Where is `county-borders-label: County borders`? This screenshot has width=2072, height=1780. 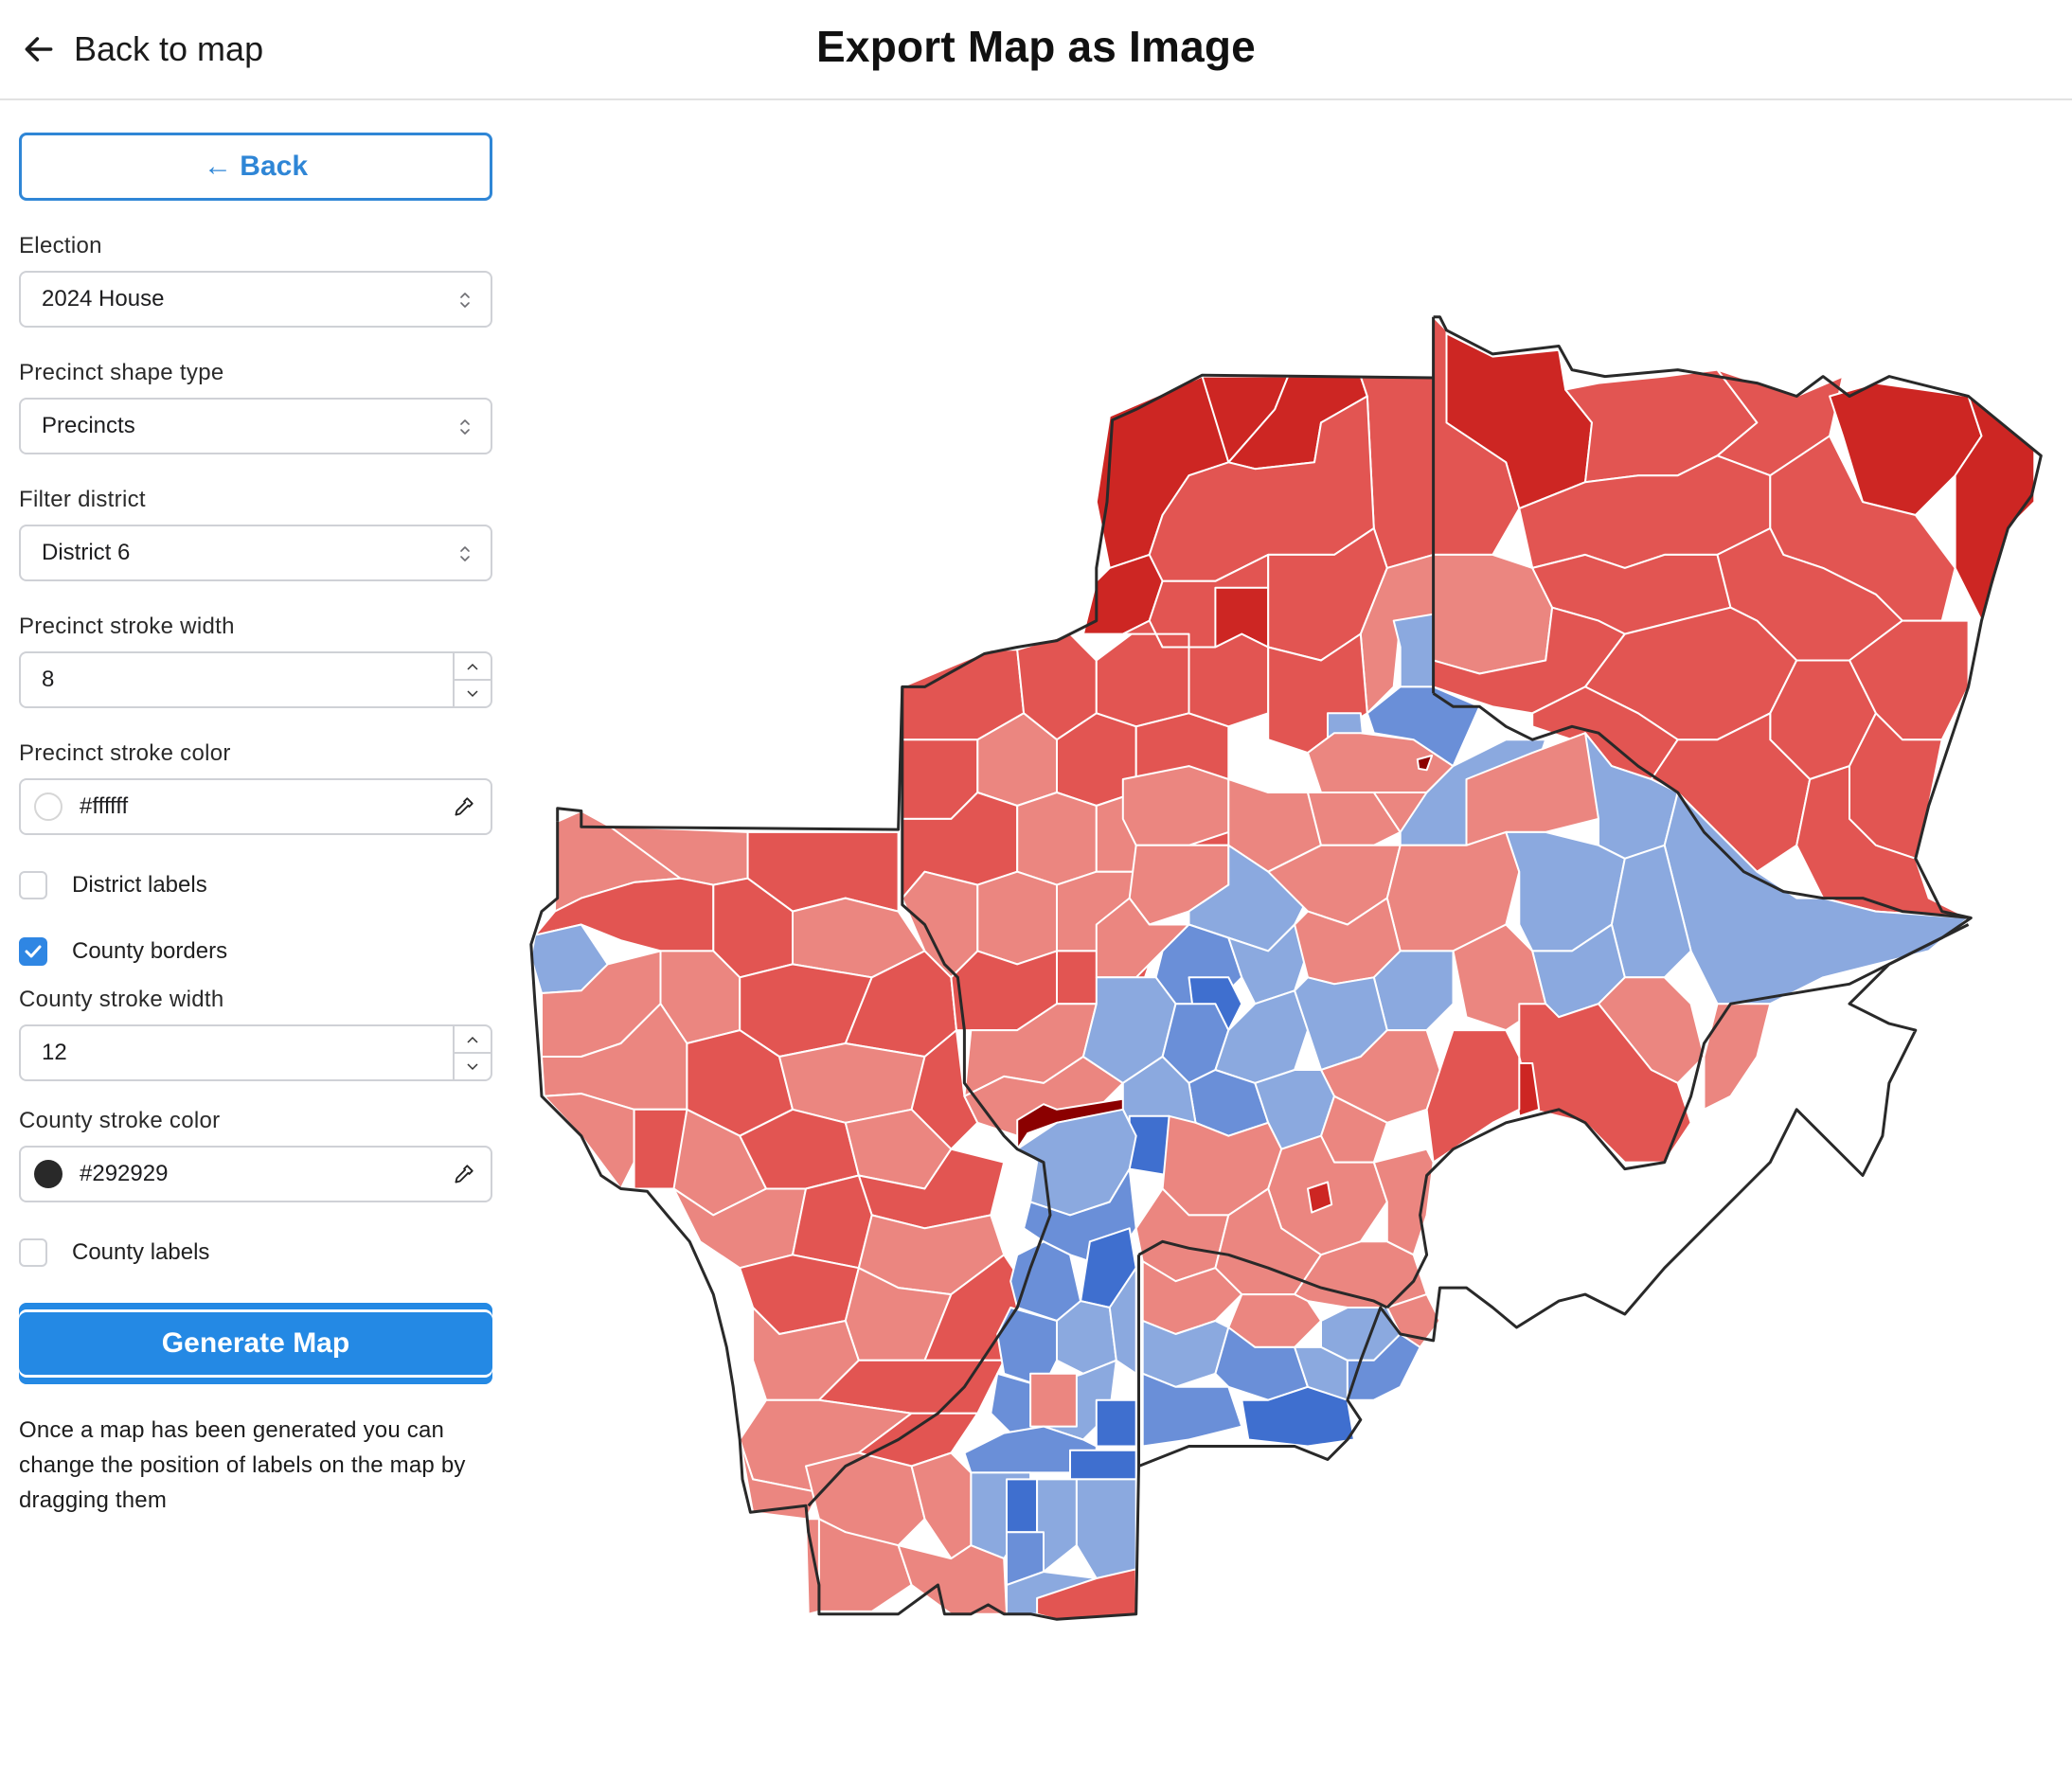
county-borders-label: County borders is located at coordinates (150, 951).